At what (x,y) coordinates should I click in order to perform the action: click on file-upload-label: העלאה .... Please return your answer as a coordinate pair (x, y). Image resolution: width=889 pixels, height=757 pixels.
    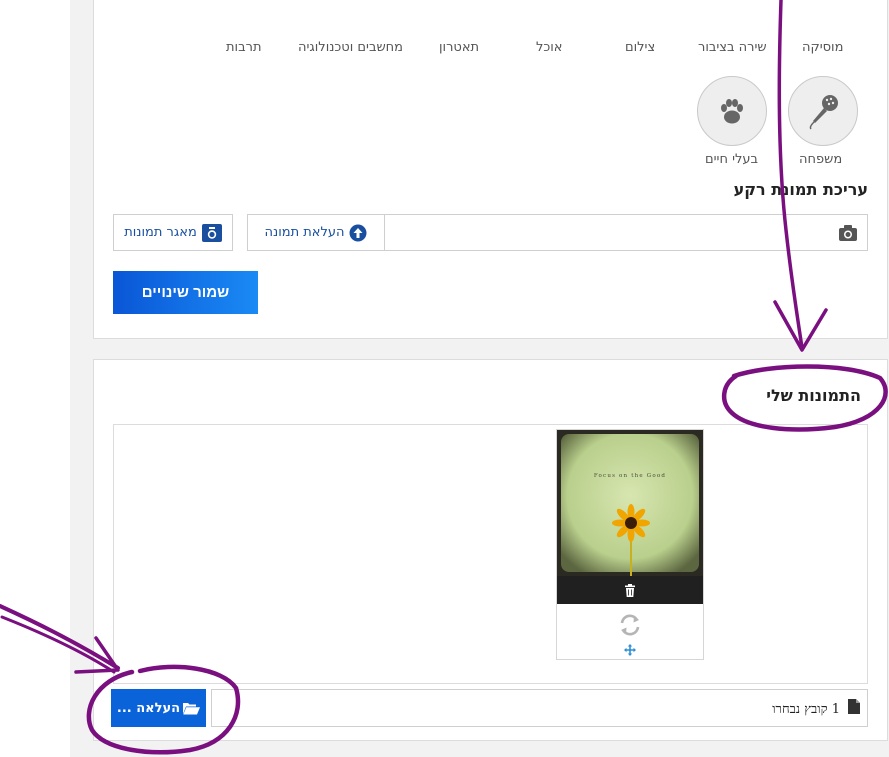
    Looking at the image, I should click on (148, 708).